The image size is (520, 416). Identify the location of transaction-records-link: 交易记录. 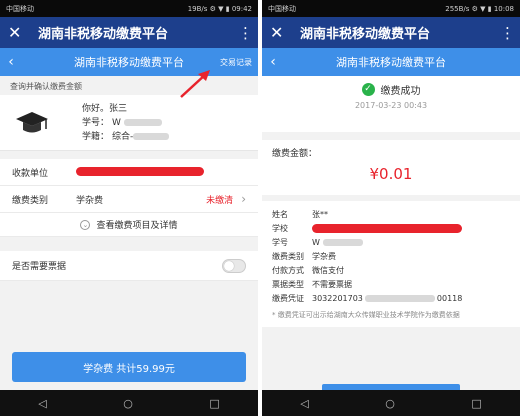
(236, 62).